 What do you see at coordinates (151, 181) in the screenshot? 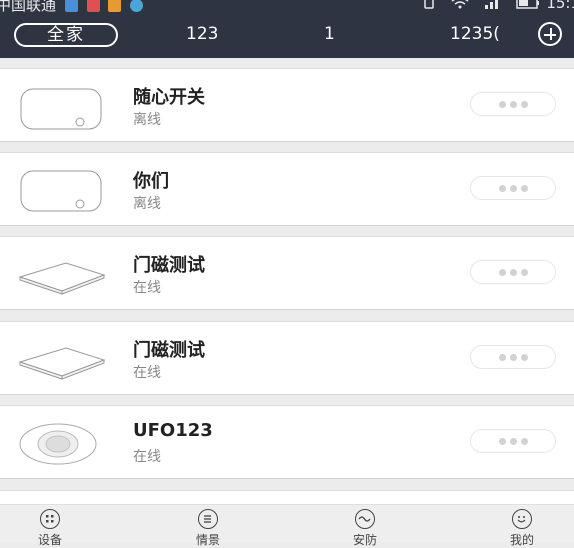
I see `device-name: 你们` at bounding box center [151, 181].